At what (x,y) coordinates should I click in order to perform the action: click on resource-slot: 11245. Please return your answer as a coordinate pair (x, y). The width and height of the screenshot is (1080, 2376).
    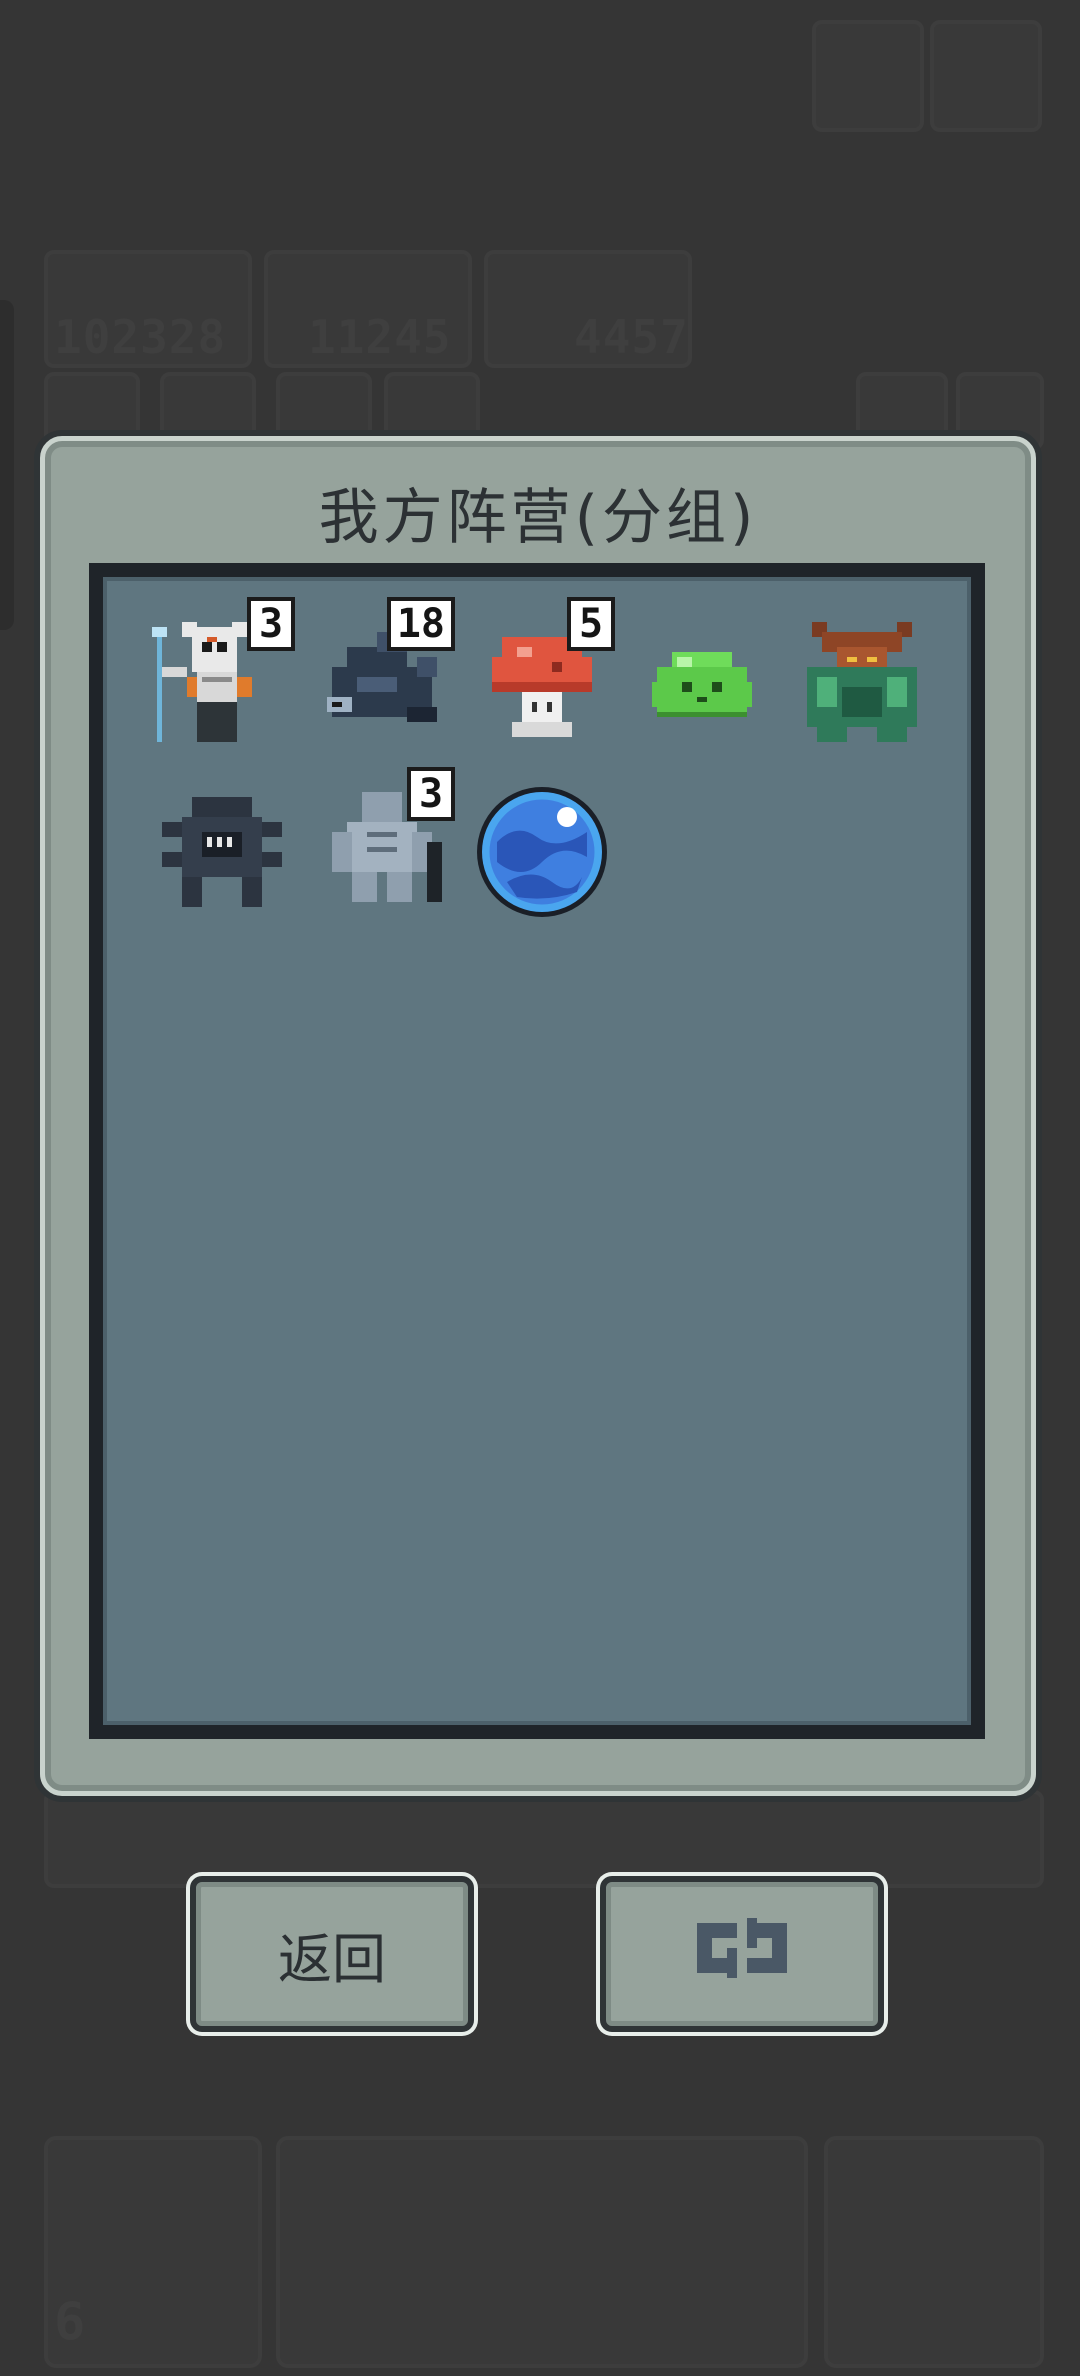
    Looking at the image, I should click on (368, 309).